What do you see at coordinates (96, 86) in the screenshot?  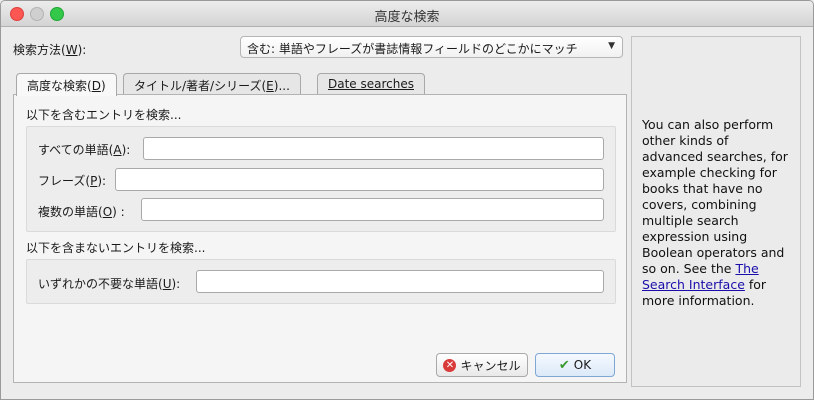 I see `tab-advanced-search-mnemonic: D` at bounding box center [96, 86].